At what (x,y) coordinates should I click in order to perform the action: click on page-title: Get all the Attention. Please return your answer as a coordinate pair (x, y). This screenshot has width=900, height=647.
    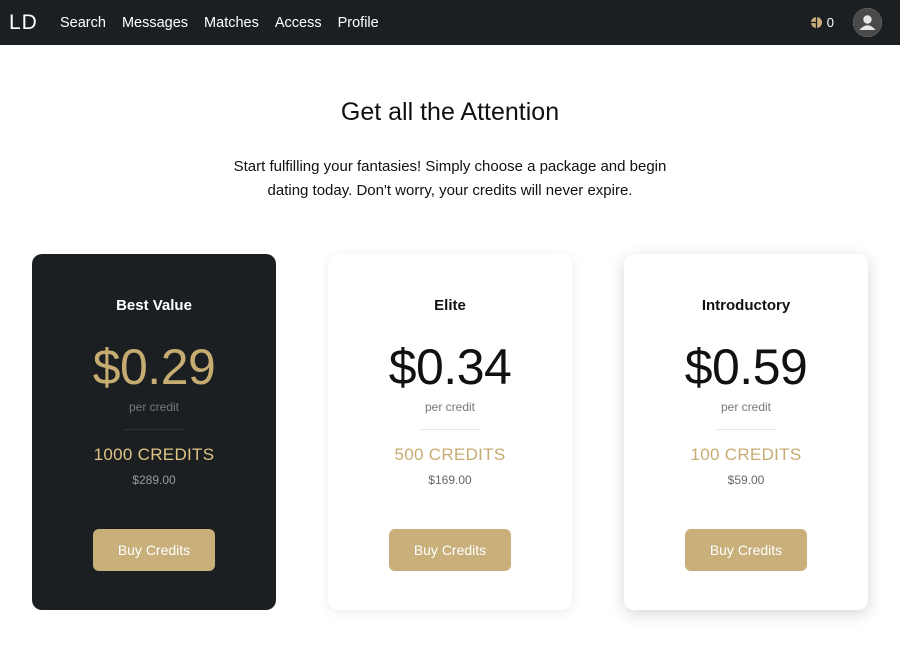
    Looking at the image, I should click on (450, 112).